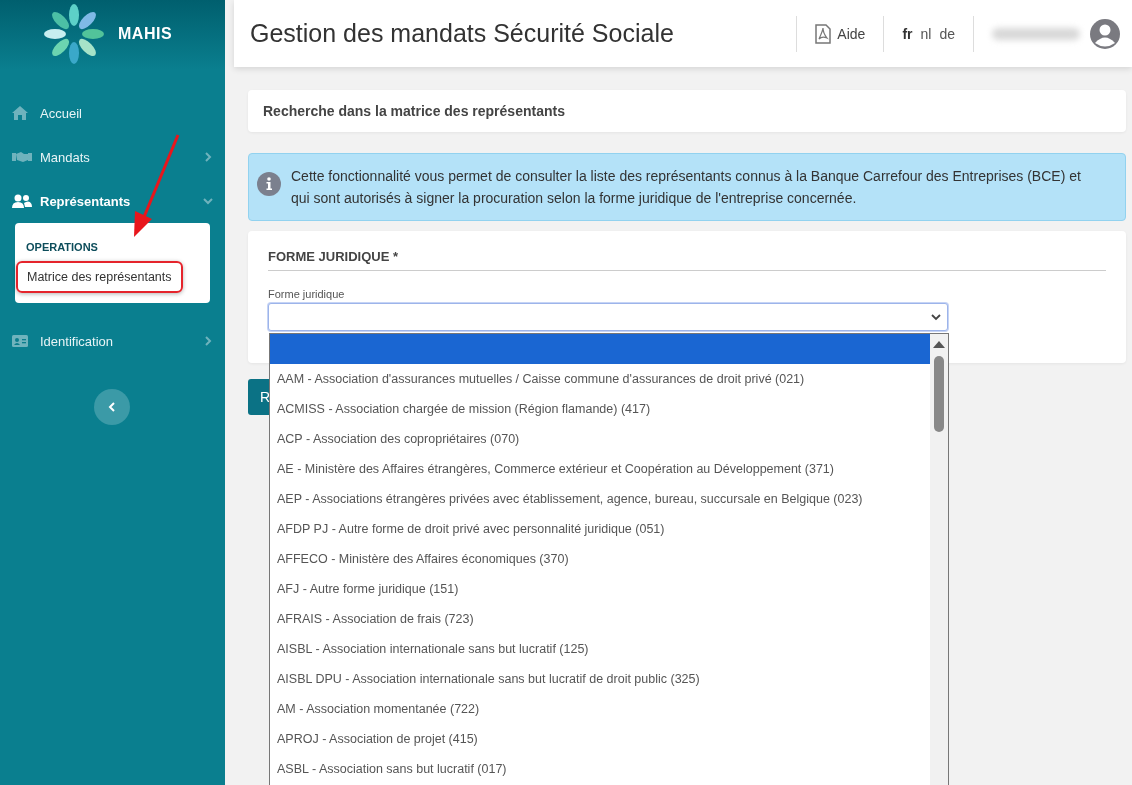 The width and height of the screenshot is (1132, 785). Describe the element at coordinates (686, 187) in the screenshot. I see `info-text: Cette fonctionnalité vous permet de consulter la liste des représentants connus à la Banque Carrefour des Entreprises (BCE) et qui sont autorisés à signer la procuration selon la forme juridique de l'entreprise concernée.` at that location.